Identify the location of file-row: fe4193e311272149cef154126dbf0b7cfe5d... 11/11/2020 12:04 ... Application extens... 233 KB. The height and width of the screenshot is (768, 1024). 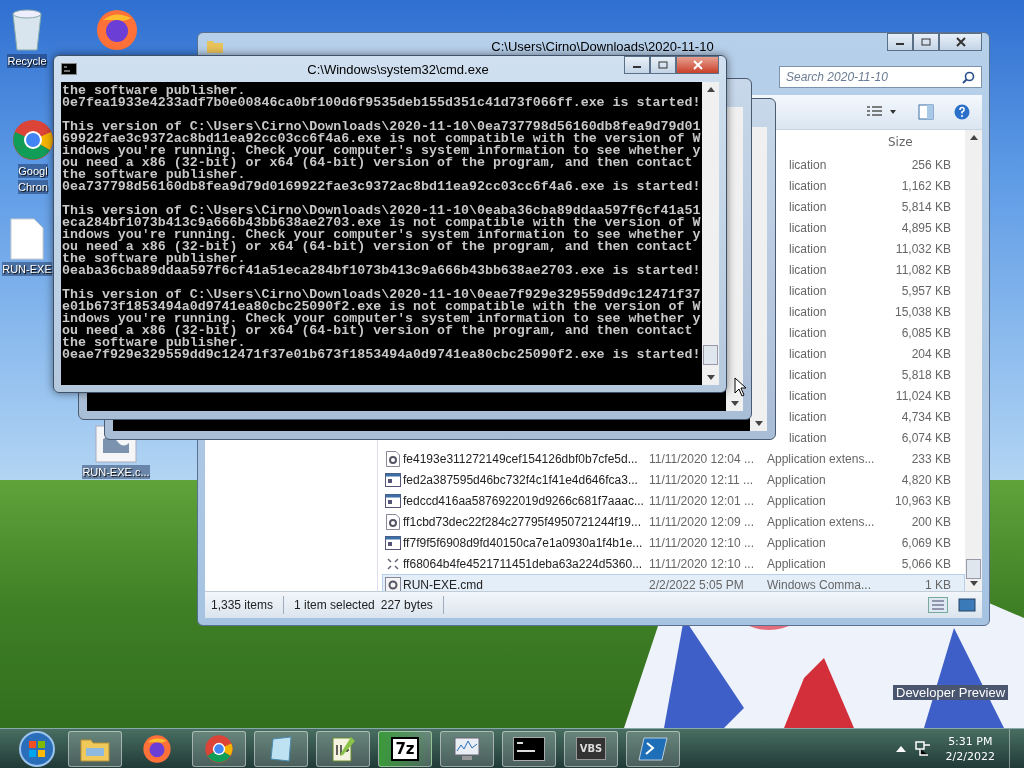
(673, 458).